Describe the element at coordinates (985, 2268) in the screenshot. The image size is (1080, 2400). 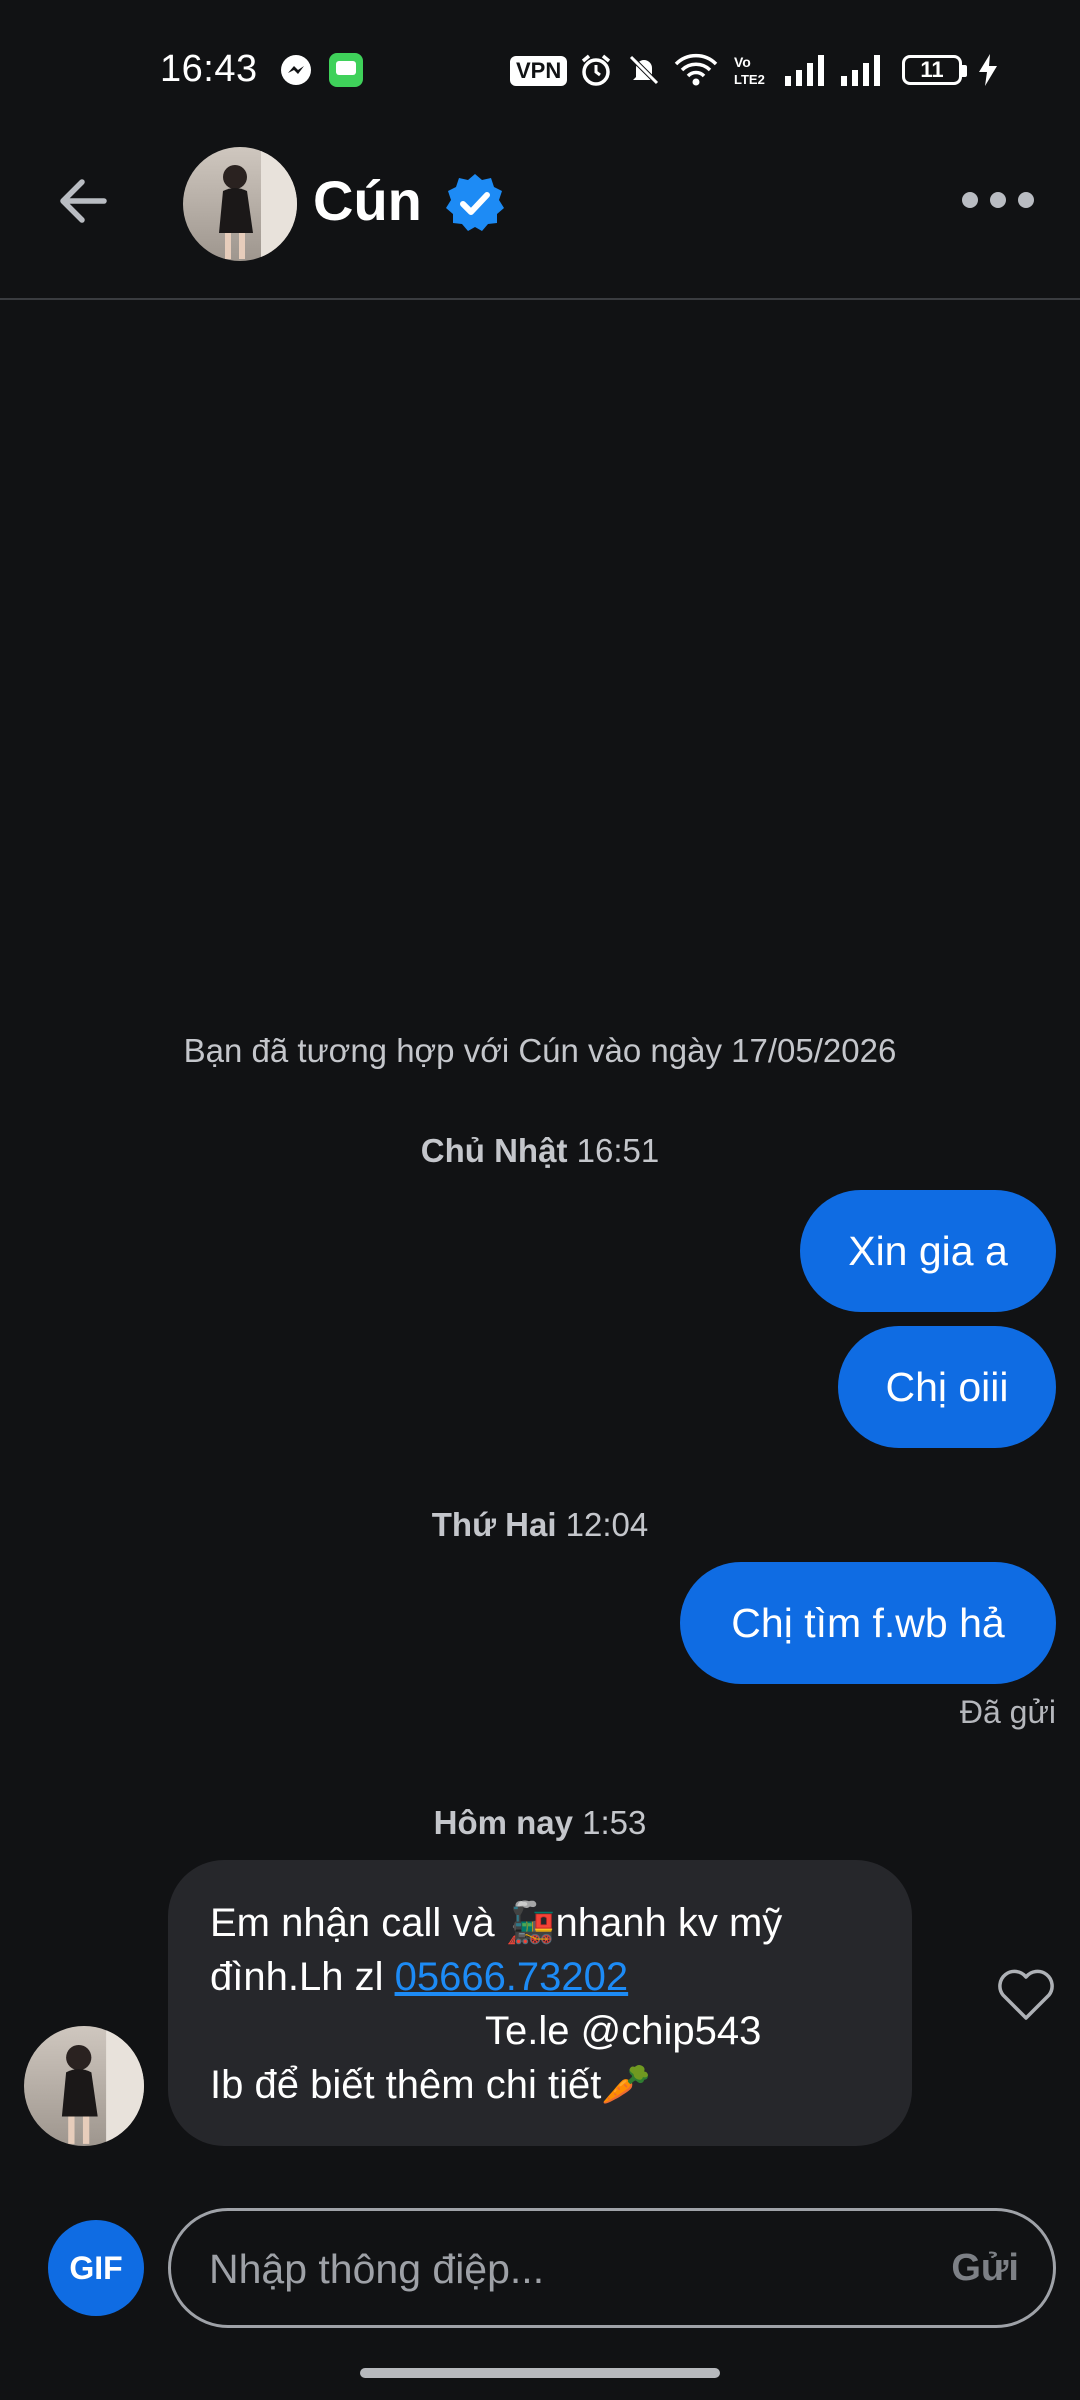
I see `send-button: Gửi` at that location.